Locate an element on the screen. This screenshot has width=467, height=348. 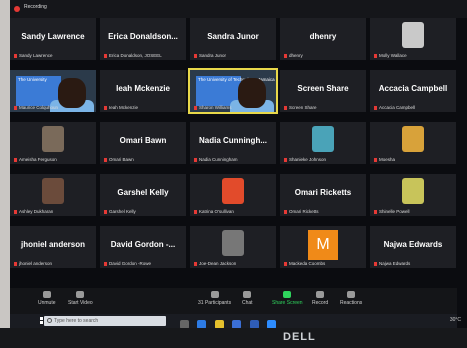
start-video-button: Start Video is located at coordinates (80, 298).